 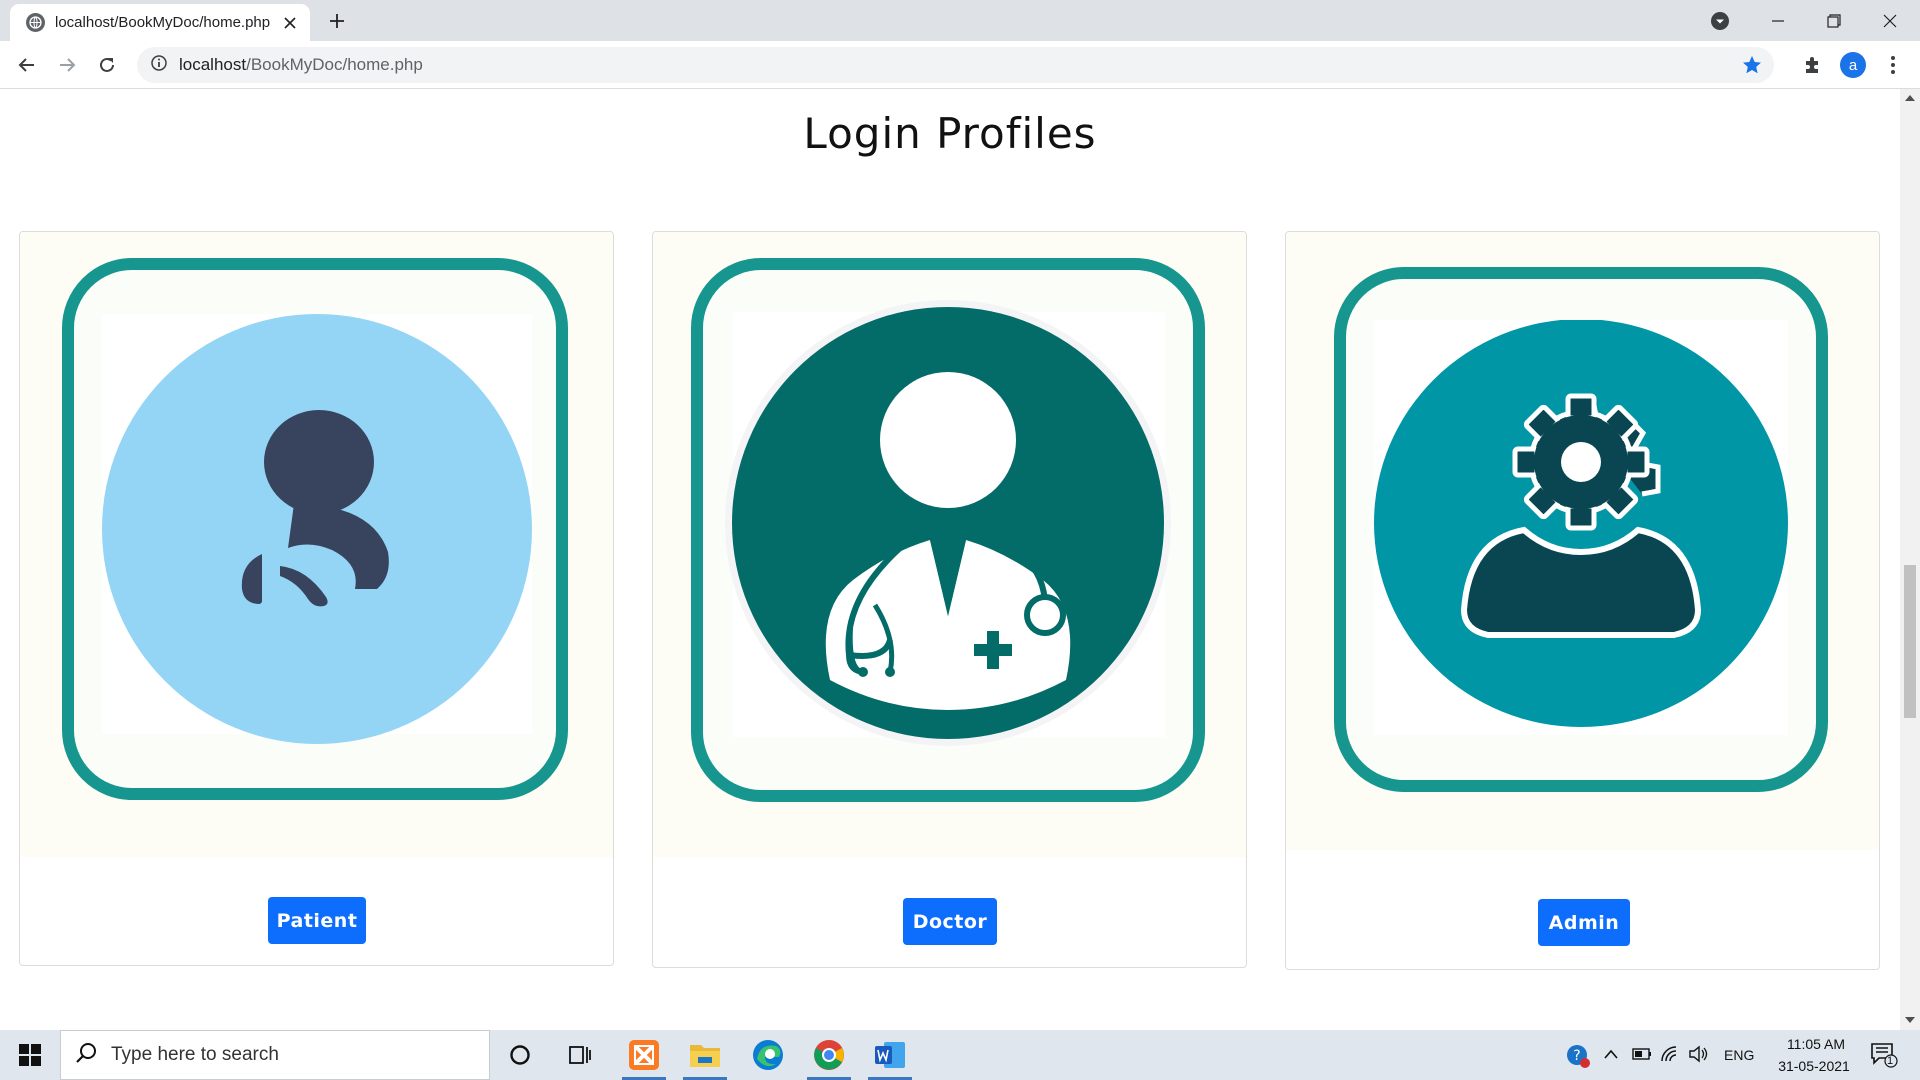 I want to click on url-text: localhost/BookMyDoc/home.php, so click(x=301, y=64).